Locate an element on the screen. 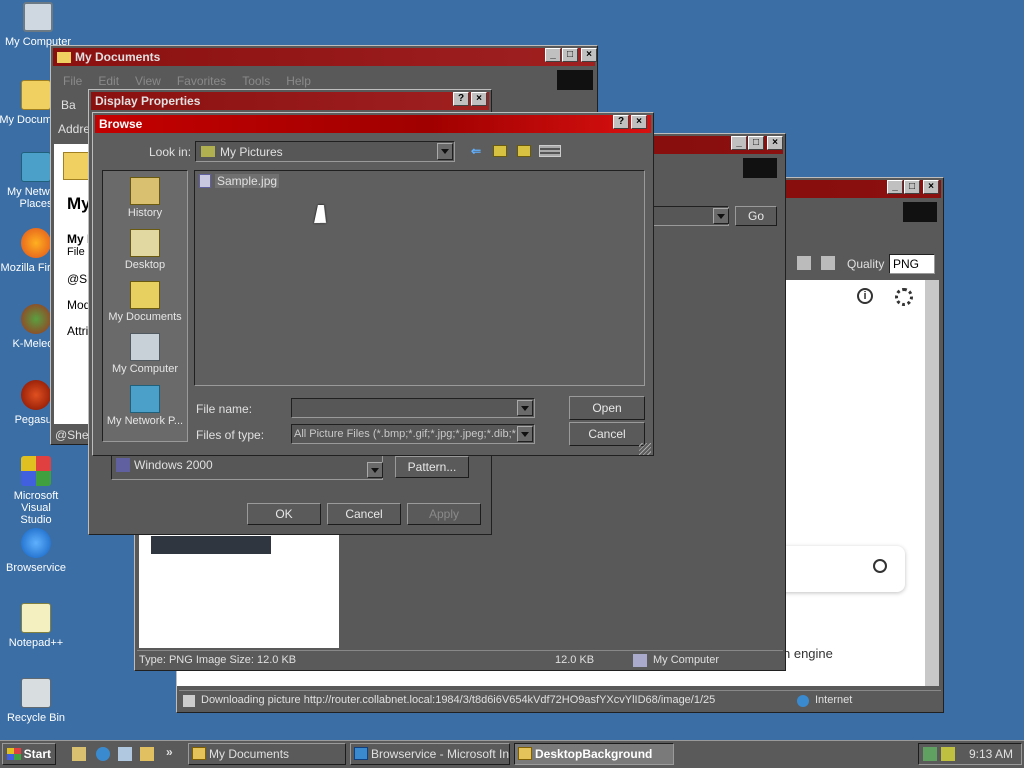 The height and width of the screenshot is (768, 1024). address-dropdown-button is located at coordinates (721, 216).